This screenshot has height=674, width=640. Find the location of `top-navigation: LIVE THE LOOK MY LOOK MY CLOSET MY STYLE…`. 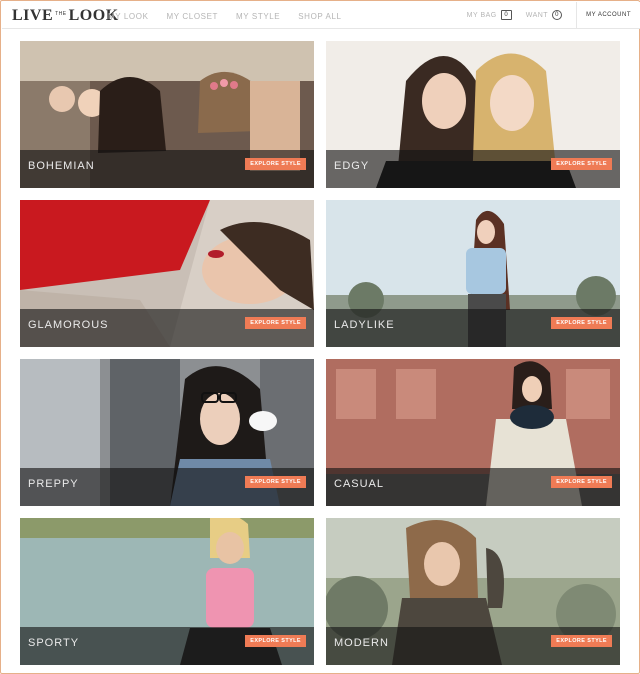

top-navigation: LIVE THE LOOK MY LOOK MY CLOSET MY STYLE… is located at coordinates (321, 15).